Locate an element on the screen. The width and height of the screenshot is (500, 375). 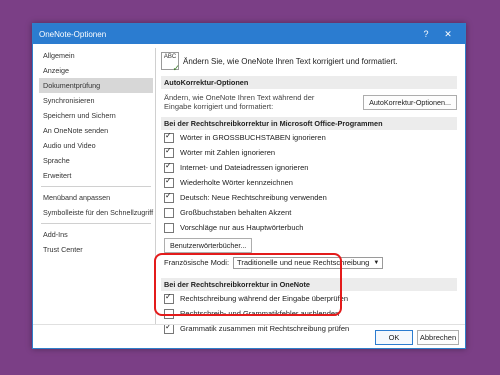
option-flag-repeated: Wiederholte Wörter kennzeichnen is located at coordinates (309, 182).